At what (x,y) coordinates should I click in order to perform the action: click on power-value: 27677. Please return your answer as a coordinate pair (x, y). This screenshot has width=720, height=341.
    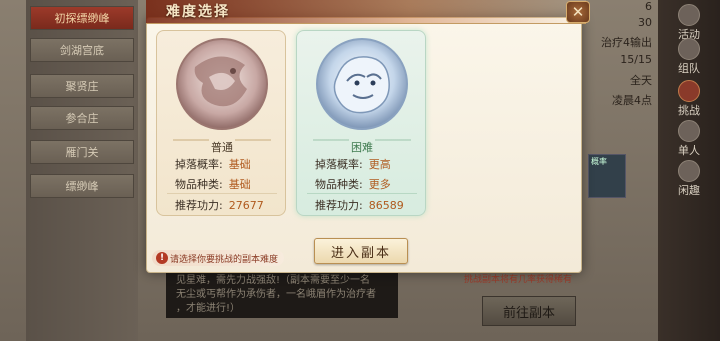
    Looking at the image, I should click on (246, 205).